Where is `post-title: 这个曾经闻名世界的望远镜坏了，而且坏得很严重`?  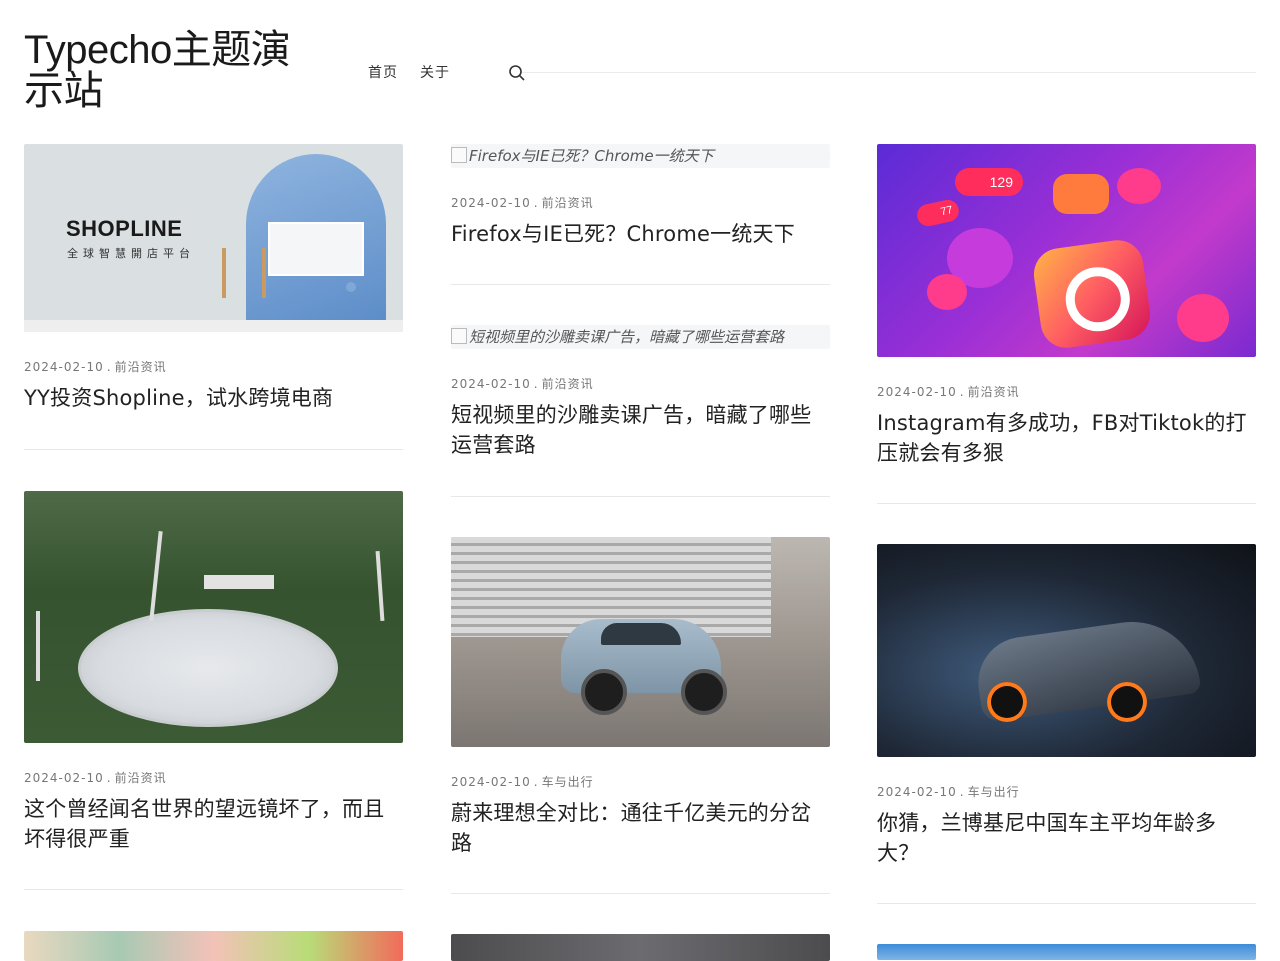 post-title: 这个曾经闻名世界的望远镜坏了，而且坏得很严重 is located at coordinates (213, 824).